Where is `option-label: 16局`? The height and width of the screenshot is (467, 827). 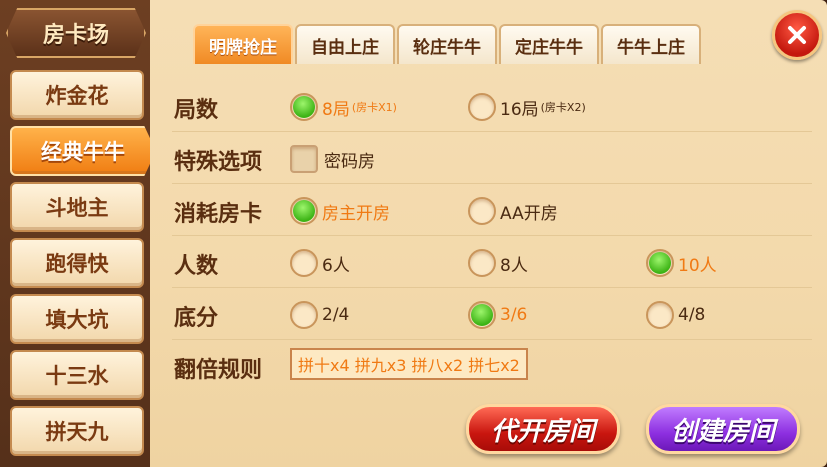 option-label: 16局 is located at coordinates (519, 109).